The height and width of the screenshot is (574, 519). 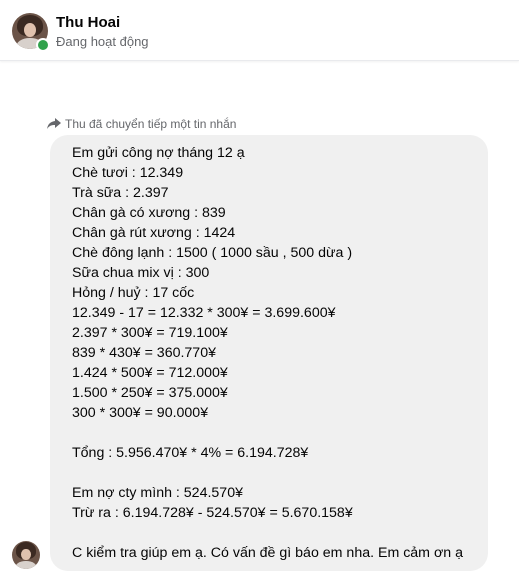 What do you see at coordinates (151, 124) in the screenshot?
I see `forwarded-text: Thu đã chuyển tiếp một tin nhắn` at bounding box center [151, 124].